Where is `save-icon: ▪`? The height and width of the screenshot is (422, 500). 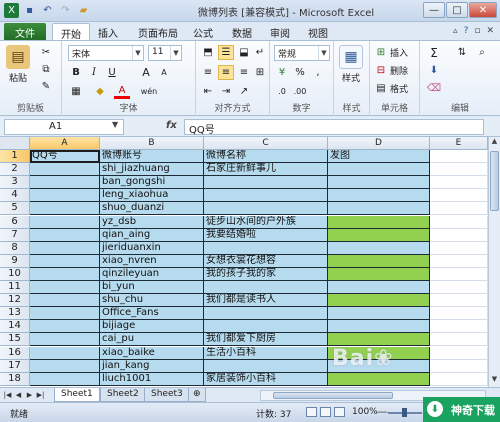
save-icon: ▪ is located at coordinates (29, 10).